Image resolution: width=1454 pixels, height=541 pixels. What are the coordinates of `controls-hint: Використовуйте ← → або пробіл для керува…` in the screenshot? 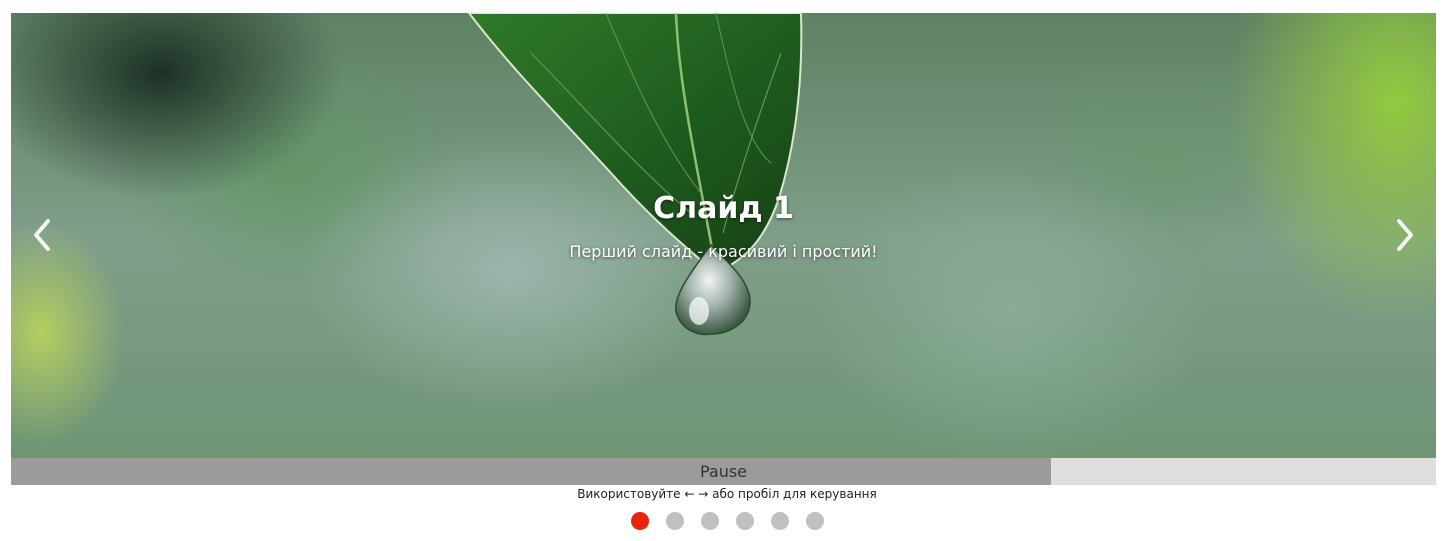 It's located at (727, 494).